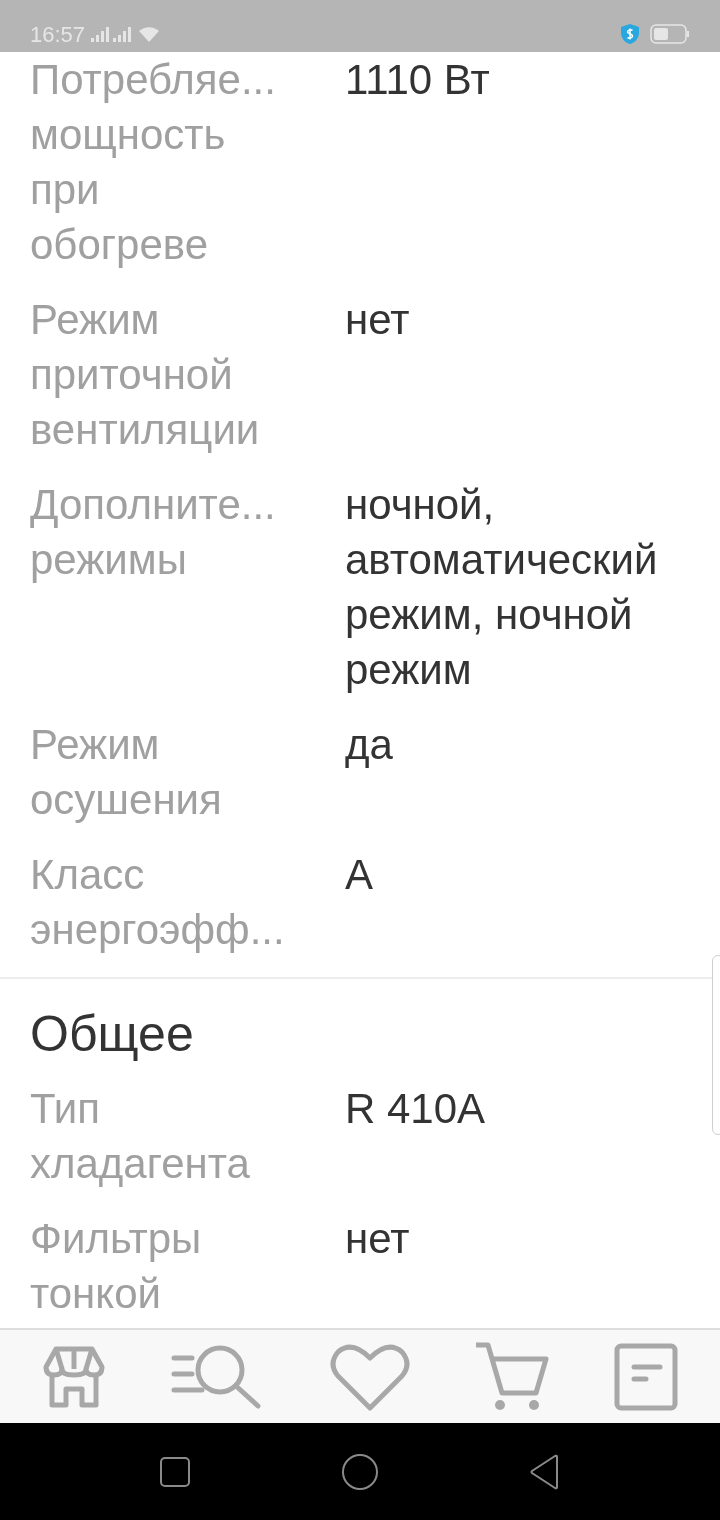  What do you see at coordinates (153, 162) in the screenshot?
I see `spec-label: Потребляе... мощность при обогреве` at bounding box center [153, 162].